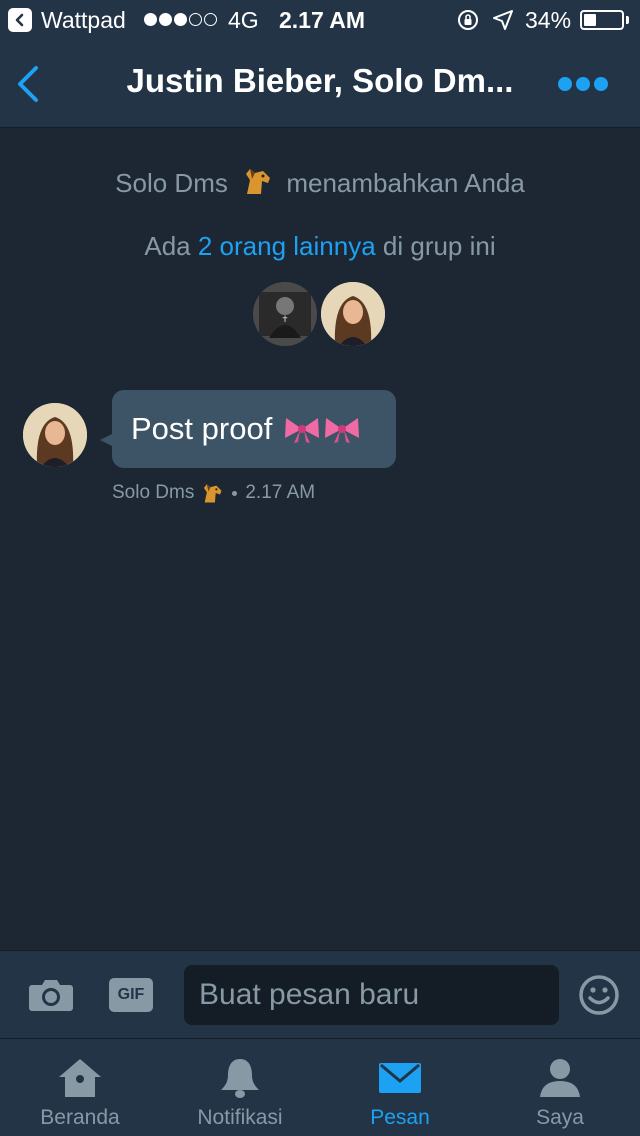 The image size is (640, 1136). I want to click on tab-home: Beranda, so click(80, 1087).